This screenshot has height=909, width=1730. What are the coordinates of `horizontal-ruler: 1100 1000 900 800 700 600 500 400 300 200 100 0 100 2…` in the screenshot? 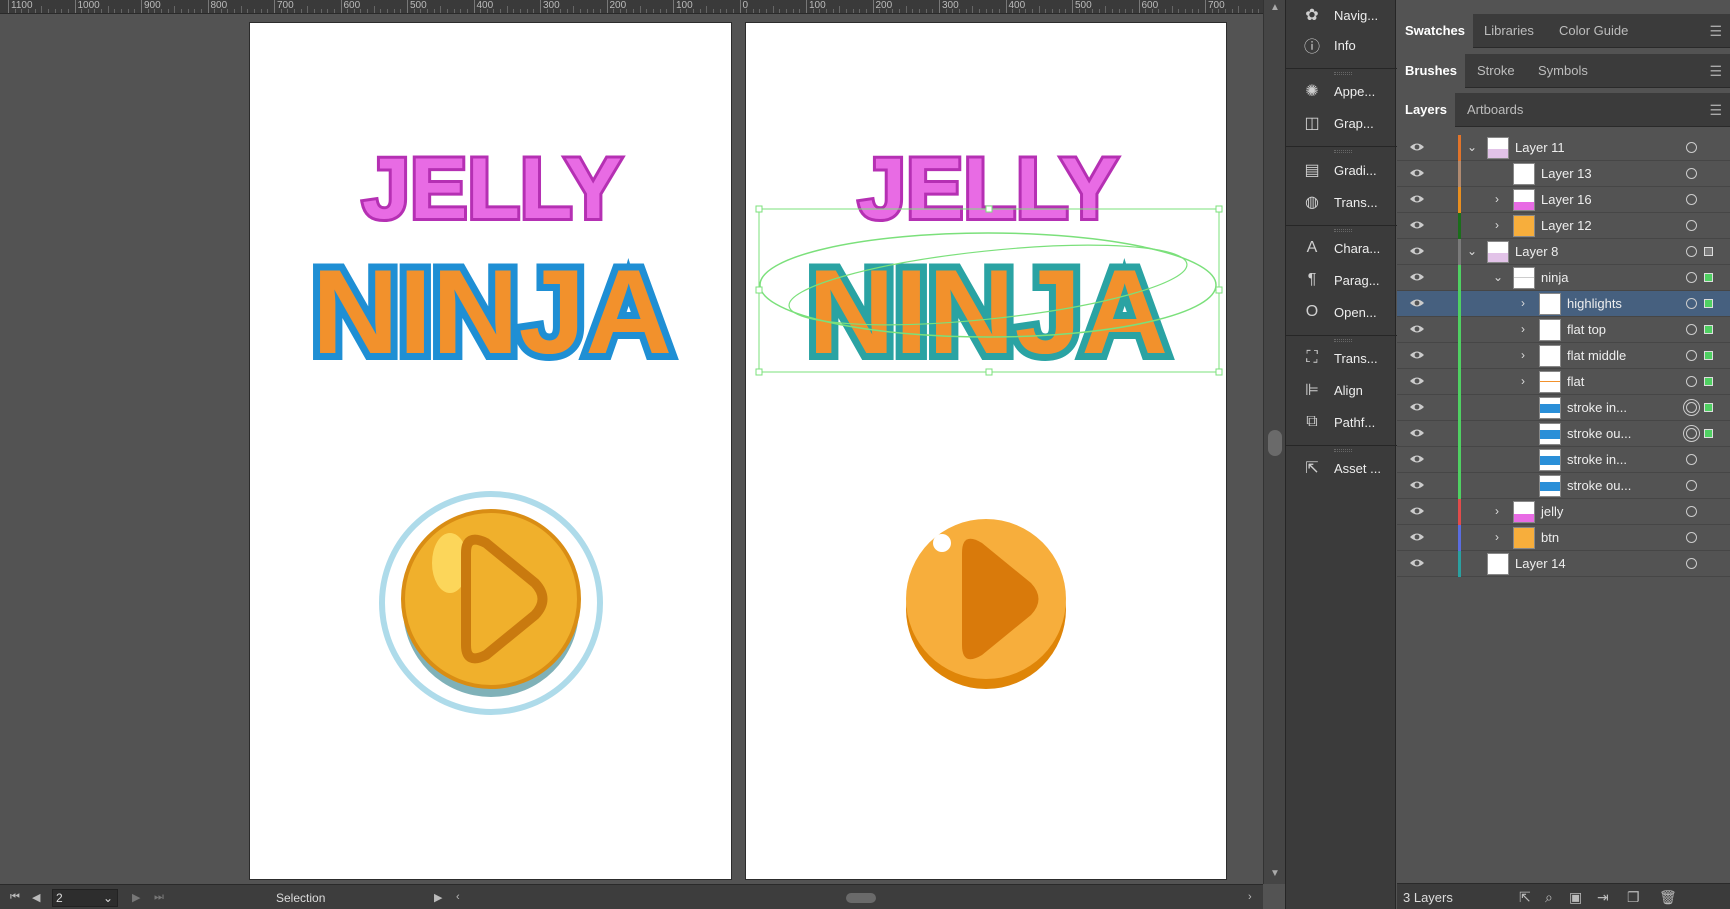 It's located at (631, 7).